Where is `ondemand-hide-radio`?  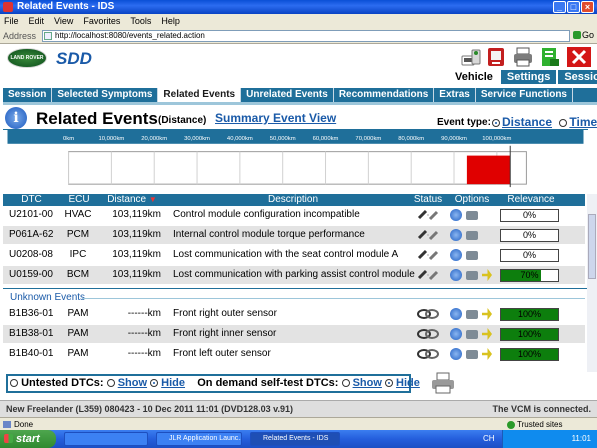 ondemand-hide-radio is located at coordinates (388, 383).